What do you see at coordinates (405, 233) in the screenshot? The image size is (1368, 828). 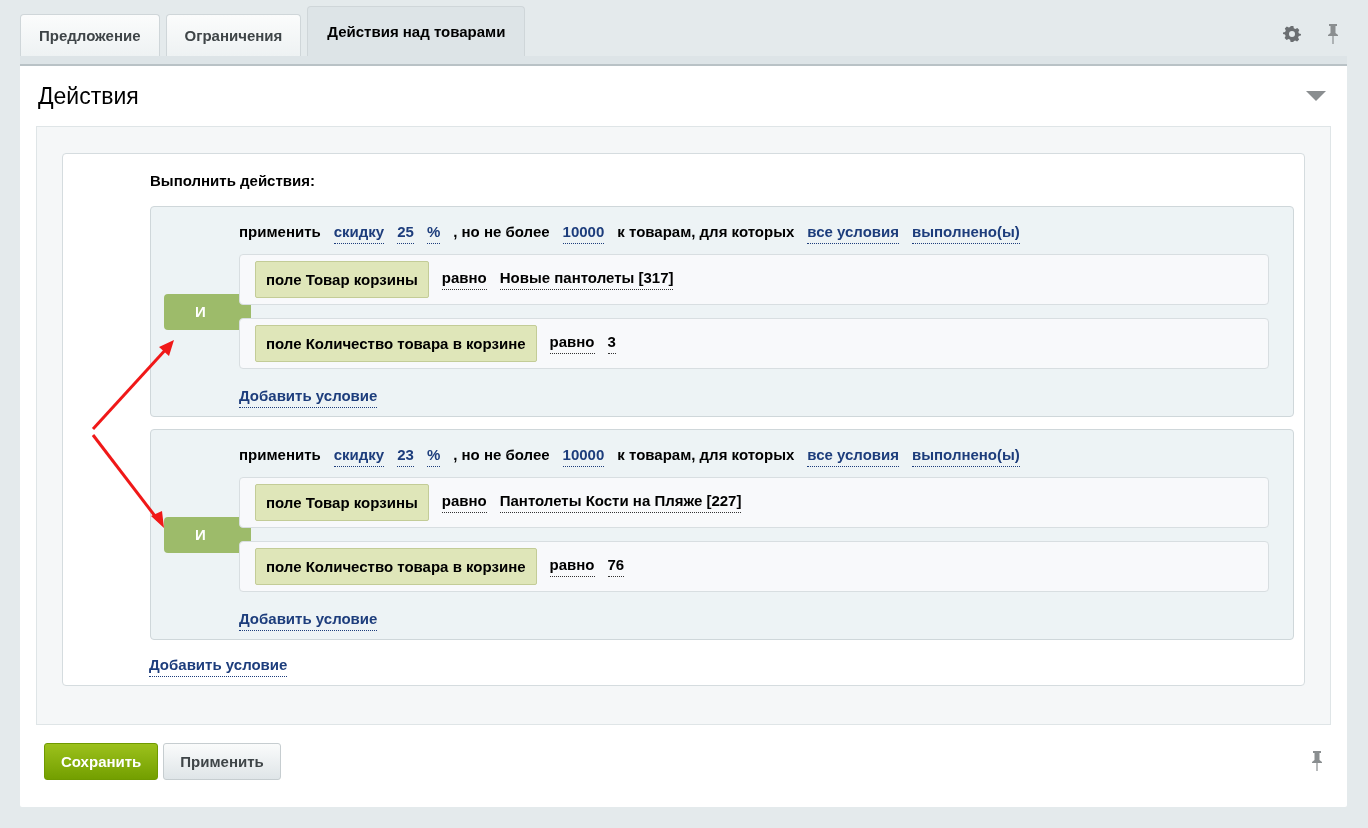 I see `option-link: 25` at bounding box center [405, 233].